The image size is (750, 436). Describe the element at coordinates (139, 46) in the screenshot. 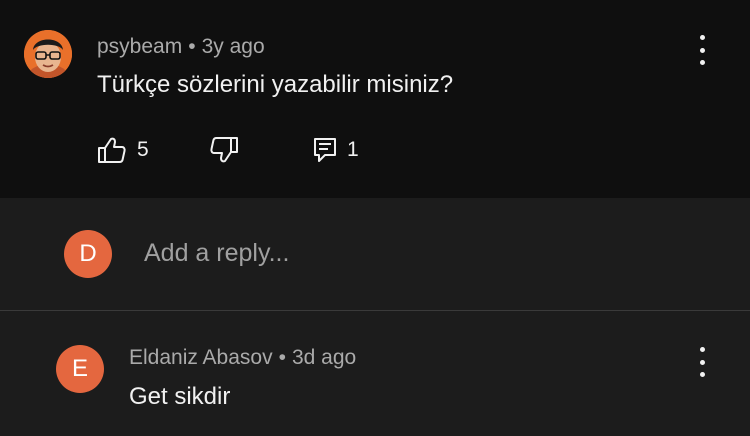

I see `comment-author: psybeam` at that location.